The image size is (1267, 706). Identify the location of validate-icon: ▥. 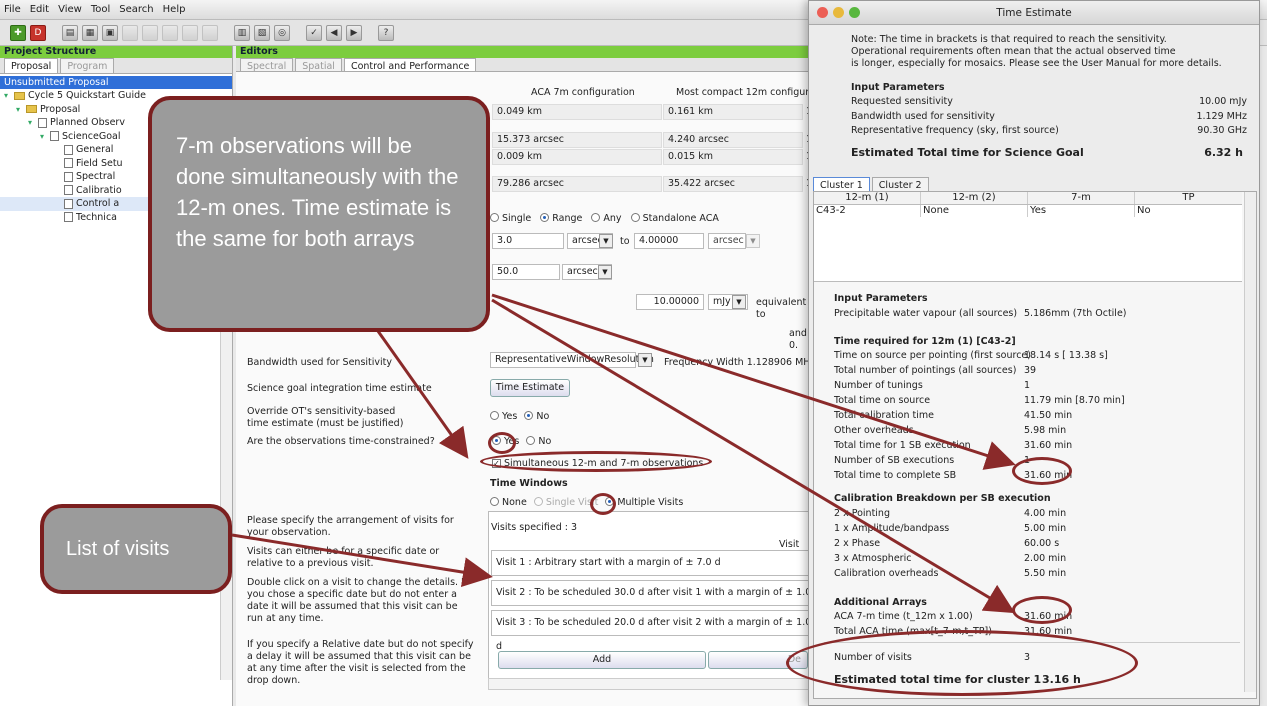
(242, 32).